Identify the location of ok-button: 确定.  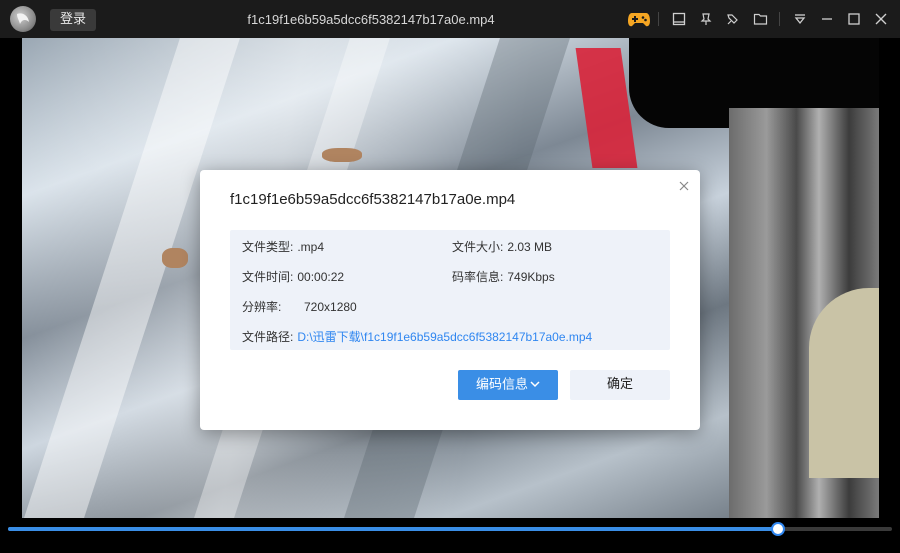
(620, 385).